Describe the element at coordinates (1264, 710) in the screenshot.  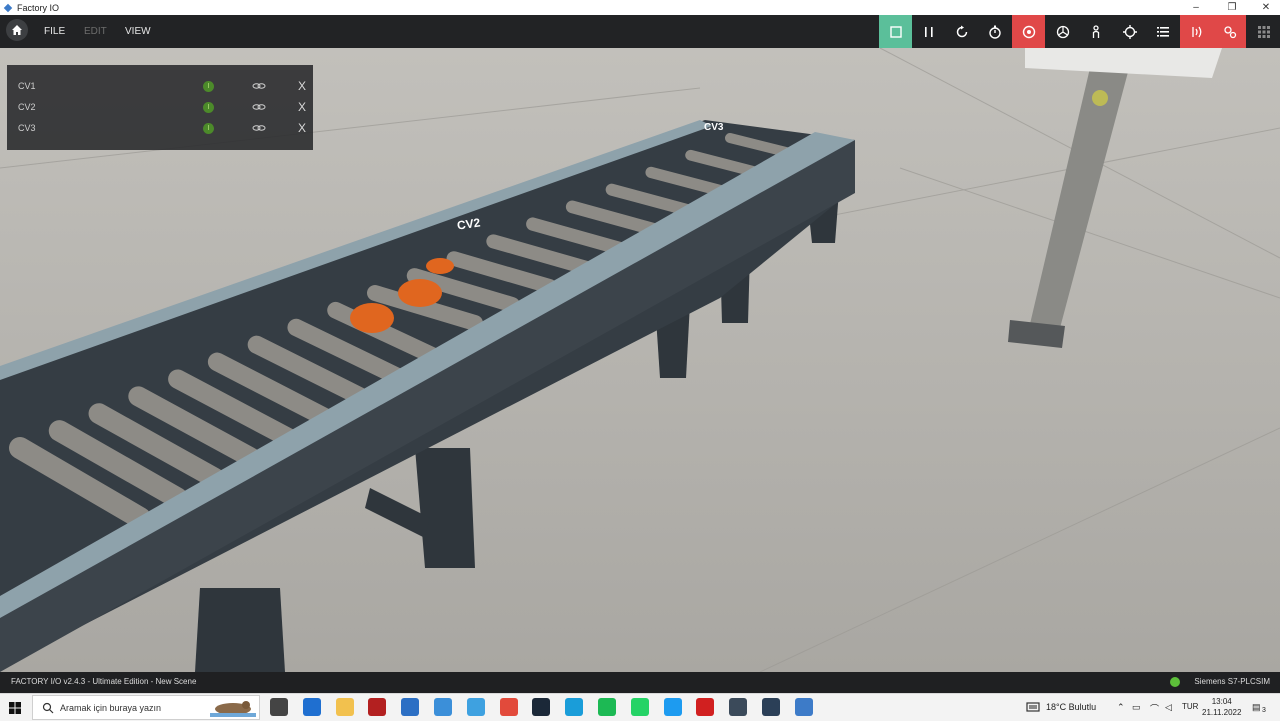
I see `notification-count: 3` at that location.